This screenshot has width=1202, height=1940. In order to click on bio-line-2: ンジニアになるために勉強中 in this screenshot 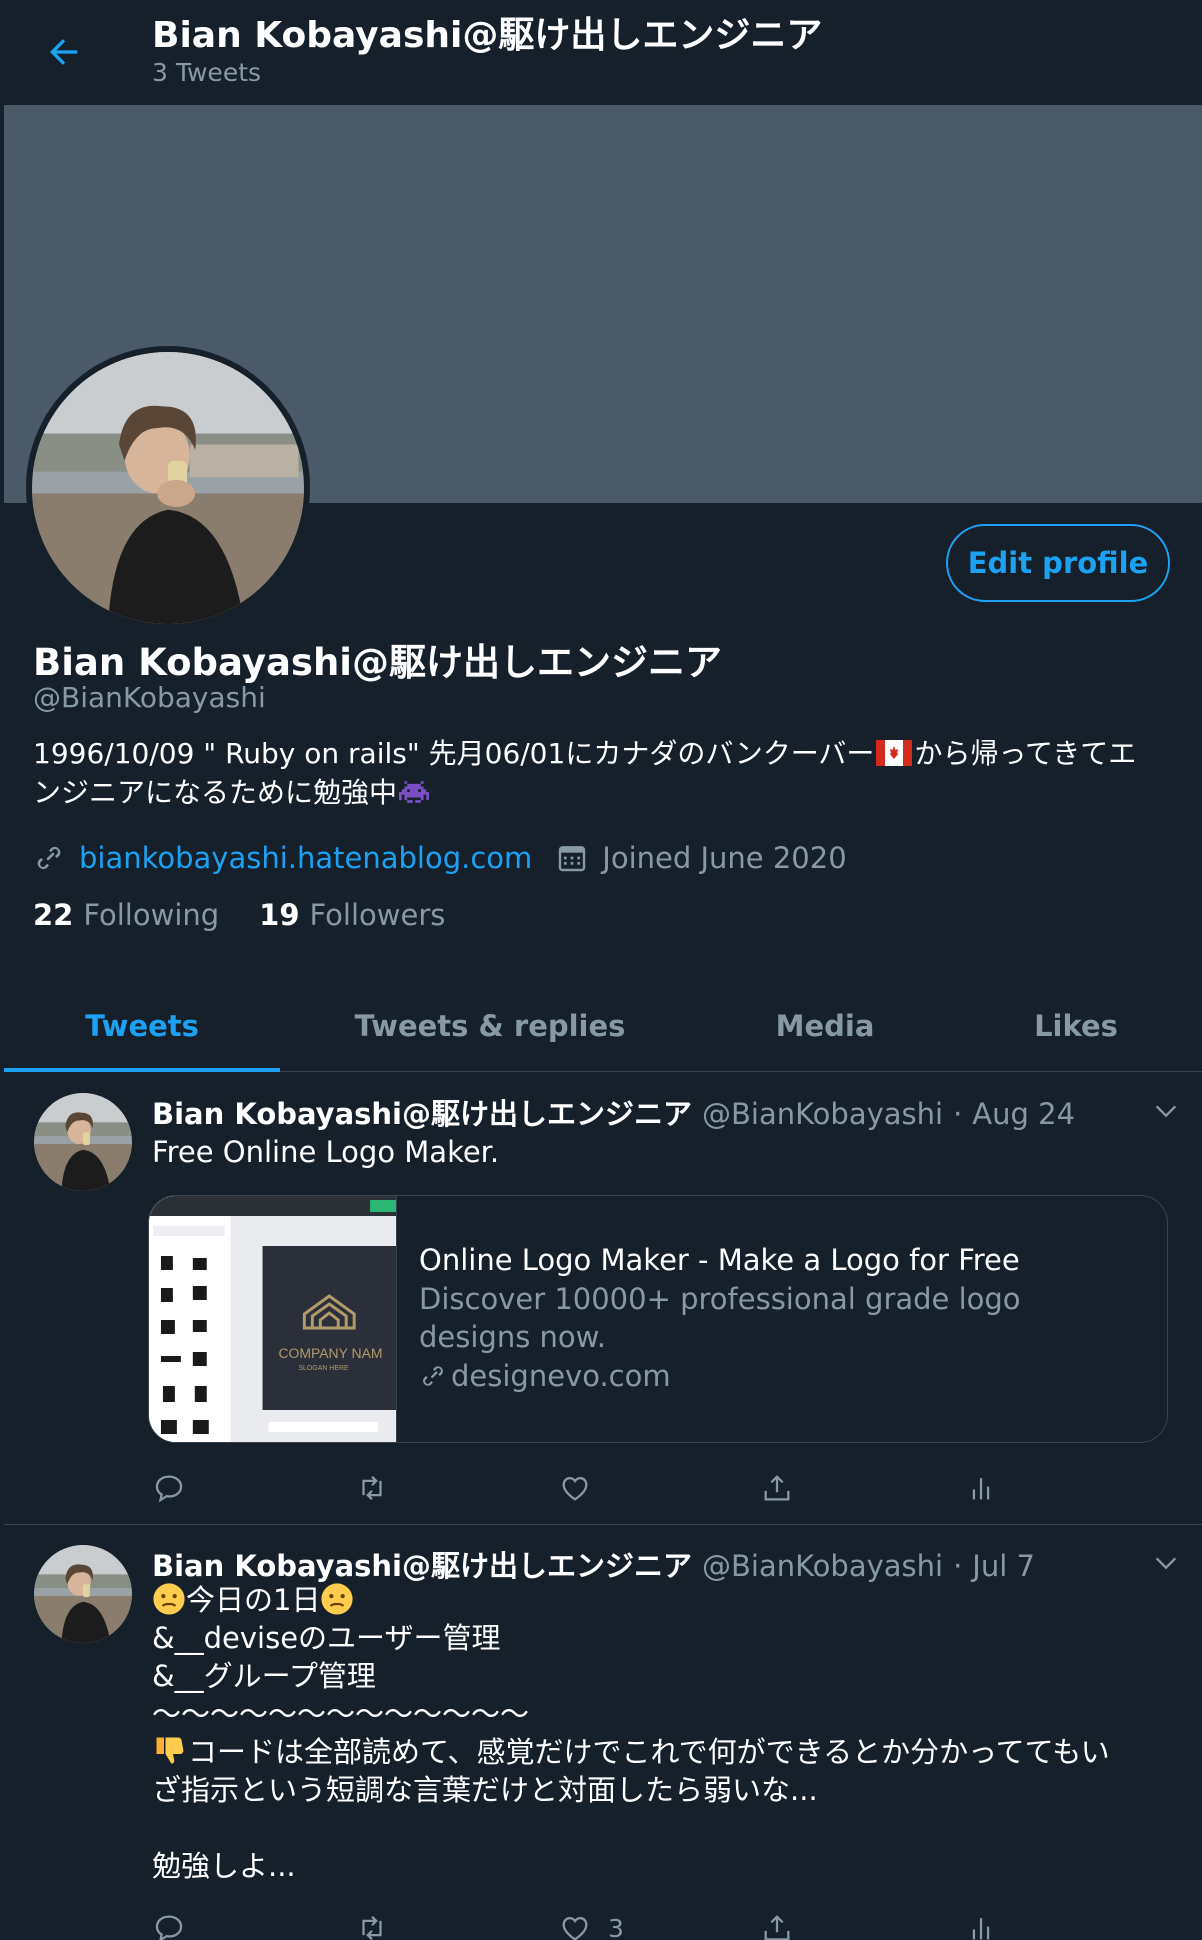, I will do `click(603, 792)`.